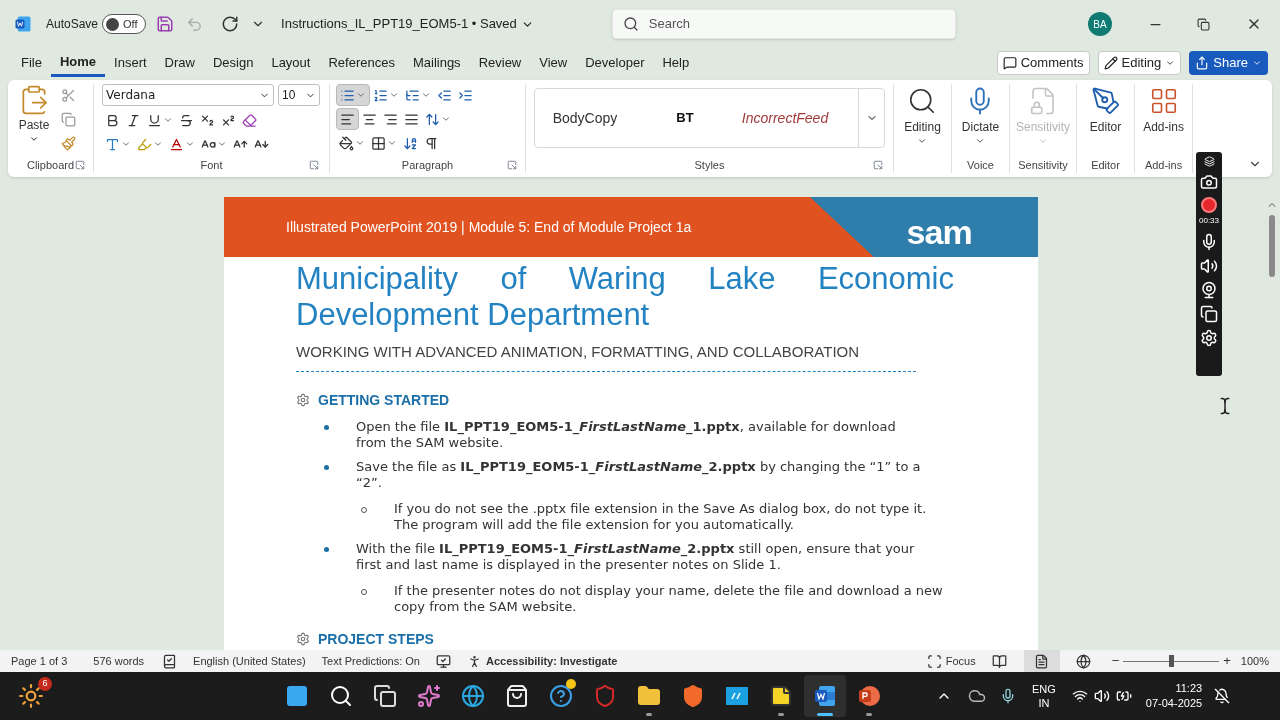  I want to click on user-avatar: BA, so click(1100, 24).